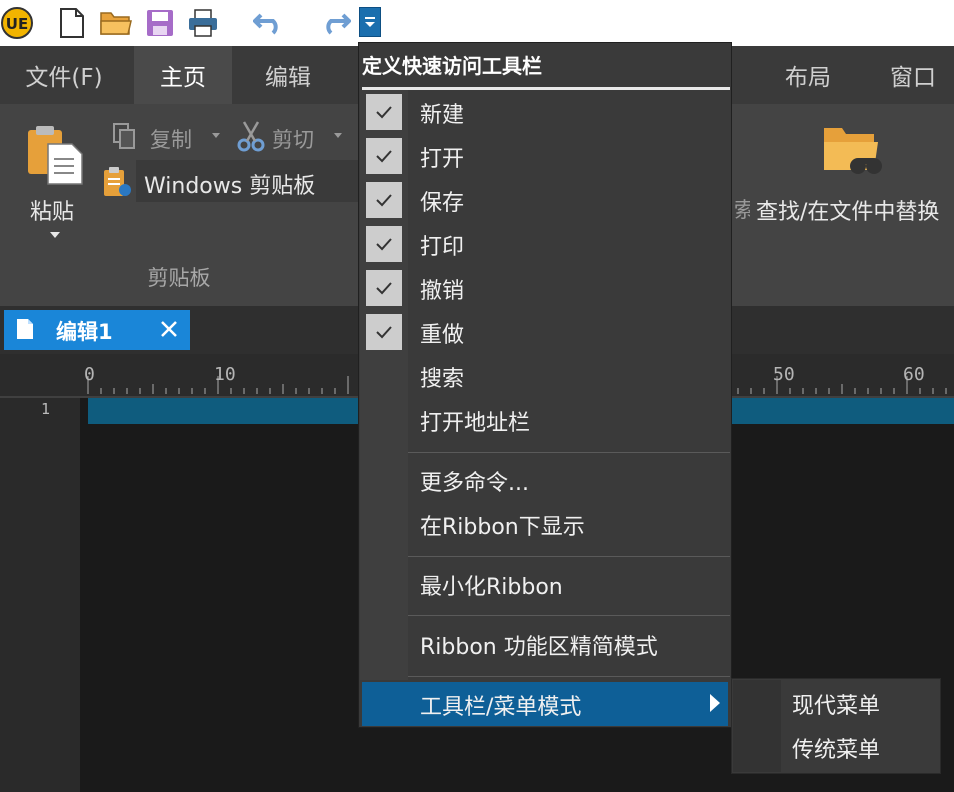 This screenshot has width=954, height=792. I want to click on menu-title: 定义快速访问工具栏, so click(452, 66).